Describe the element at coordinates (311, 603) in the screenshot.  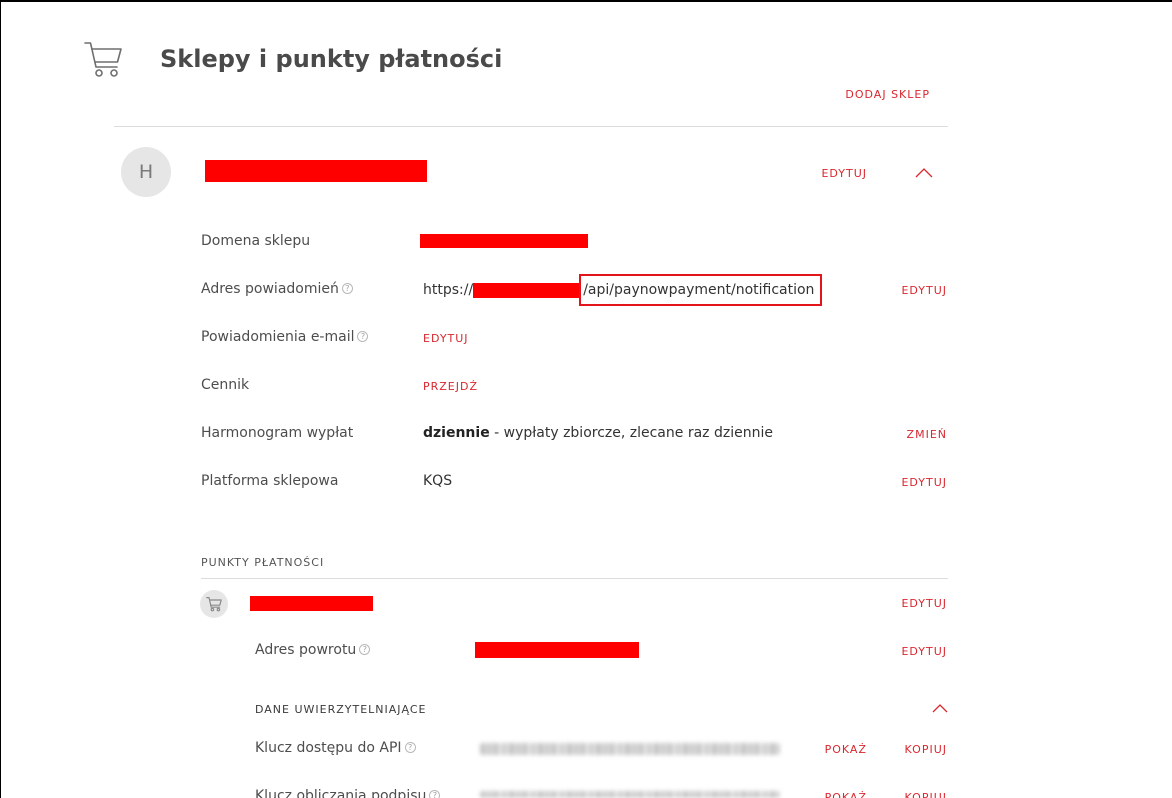
I see `payment-point-name-redaction` at that location.